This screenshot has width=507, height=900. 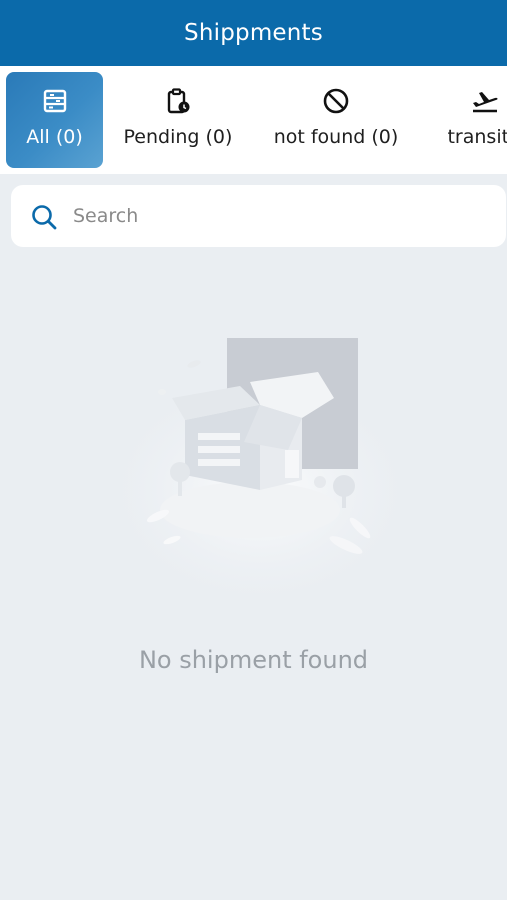 What do you see at coordinates (336, 137) in the screenshot?
I see `tab-label: not found (0)` at bounding box center [336, 137].